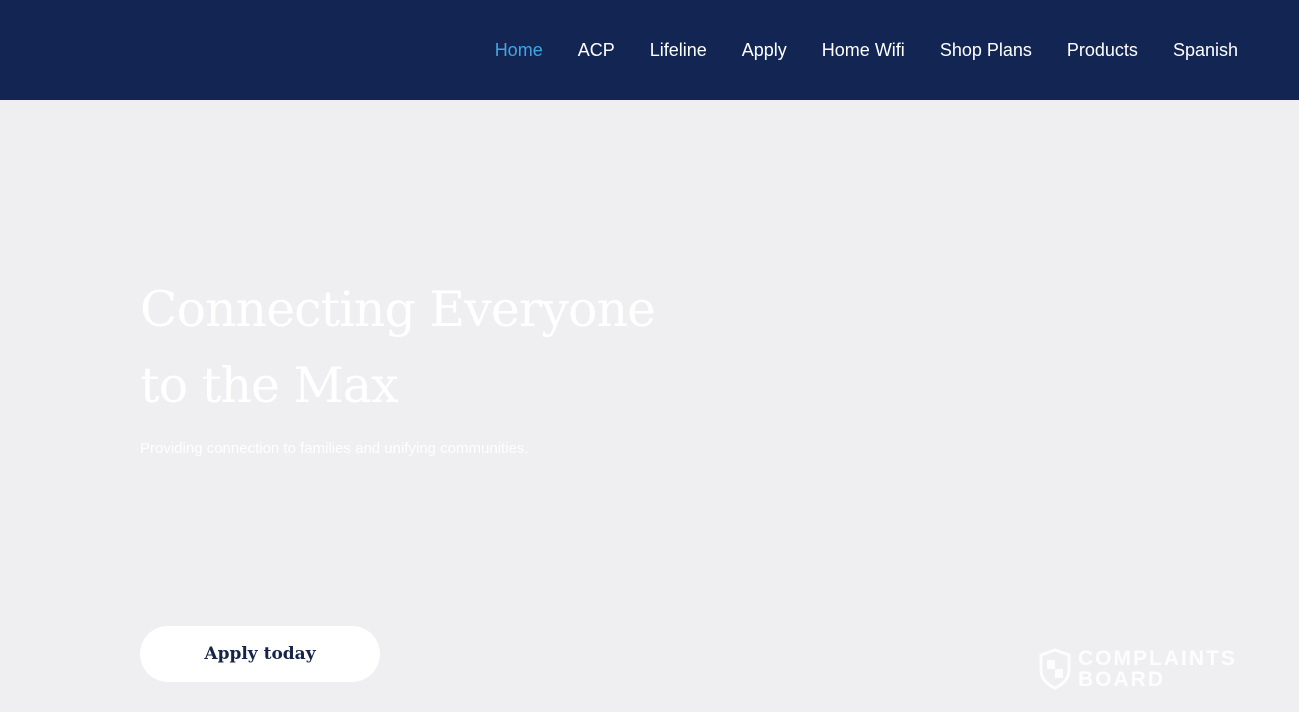  What do you see at coordinates (1121, 679) in the screenshot?
I see `watermark-line-2: BOARD` at bounding box center [1121, 679].